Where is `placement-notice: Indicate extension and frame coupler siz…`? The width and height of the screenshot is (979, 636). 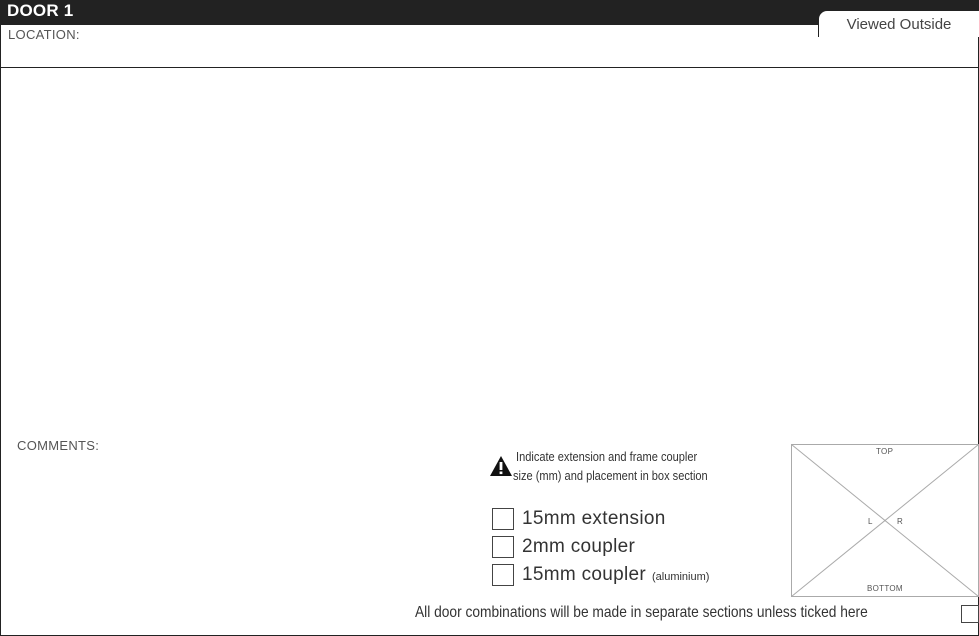
placement-notice: Indicate extension and frame coupler siz… is located at coordinates (639, 469).